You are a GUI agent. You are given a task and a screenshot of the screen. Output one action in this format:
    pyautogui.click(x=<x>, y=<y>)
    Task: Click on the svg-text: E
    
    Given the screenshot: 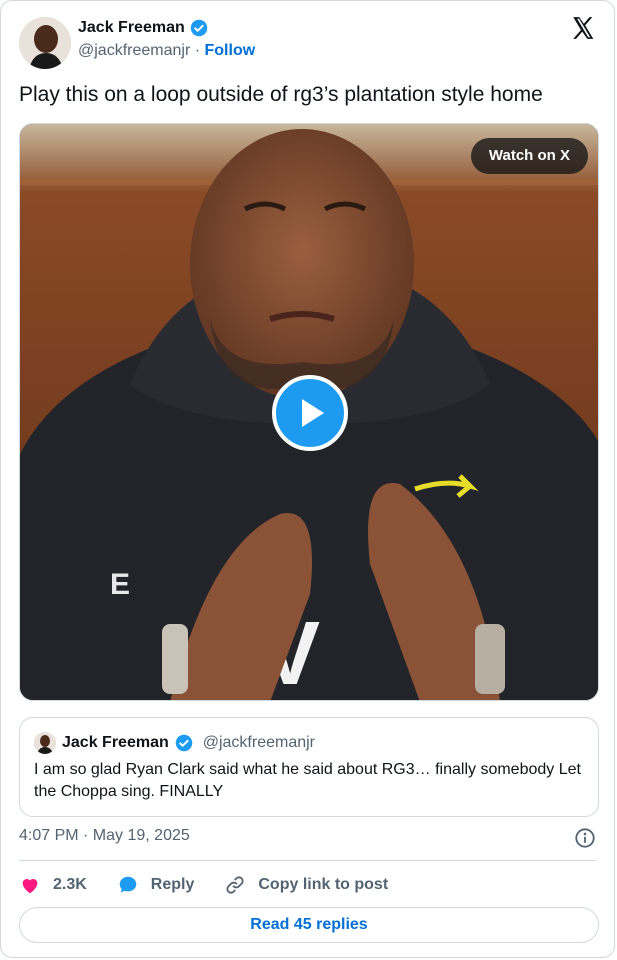 What is the action you would take?
    pyautogui.click(x=120, y=584)
    